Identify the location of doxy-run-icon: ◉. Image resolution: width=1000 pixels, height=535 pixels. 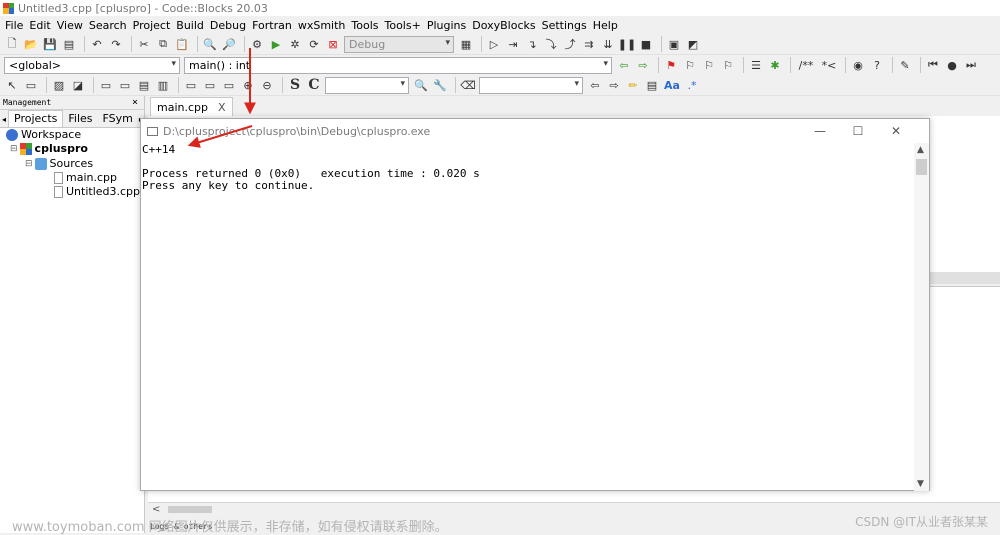
(858, 65).